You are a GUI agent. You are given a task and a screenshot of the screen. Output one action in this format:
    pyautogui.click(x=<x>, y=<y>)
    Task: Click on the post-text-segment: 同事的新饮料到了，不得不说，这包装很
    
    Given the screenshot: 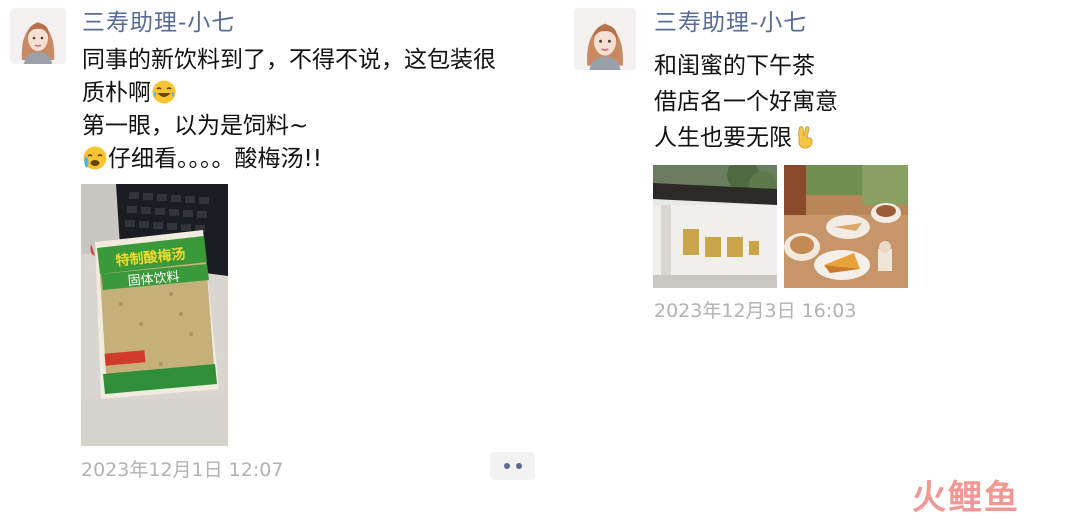 What is the action you would take?
    pyautogui.click(x=289, y=60)
    